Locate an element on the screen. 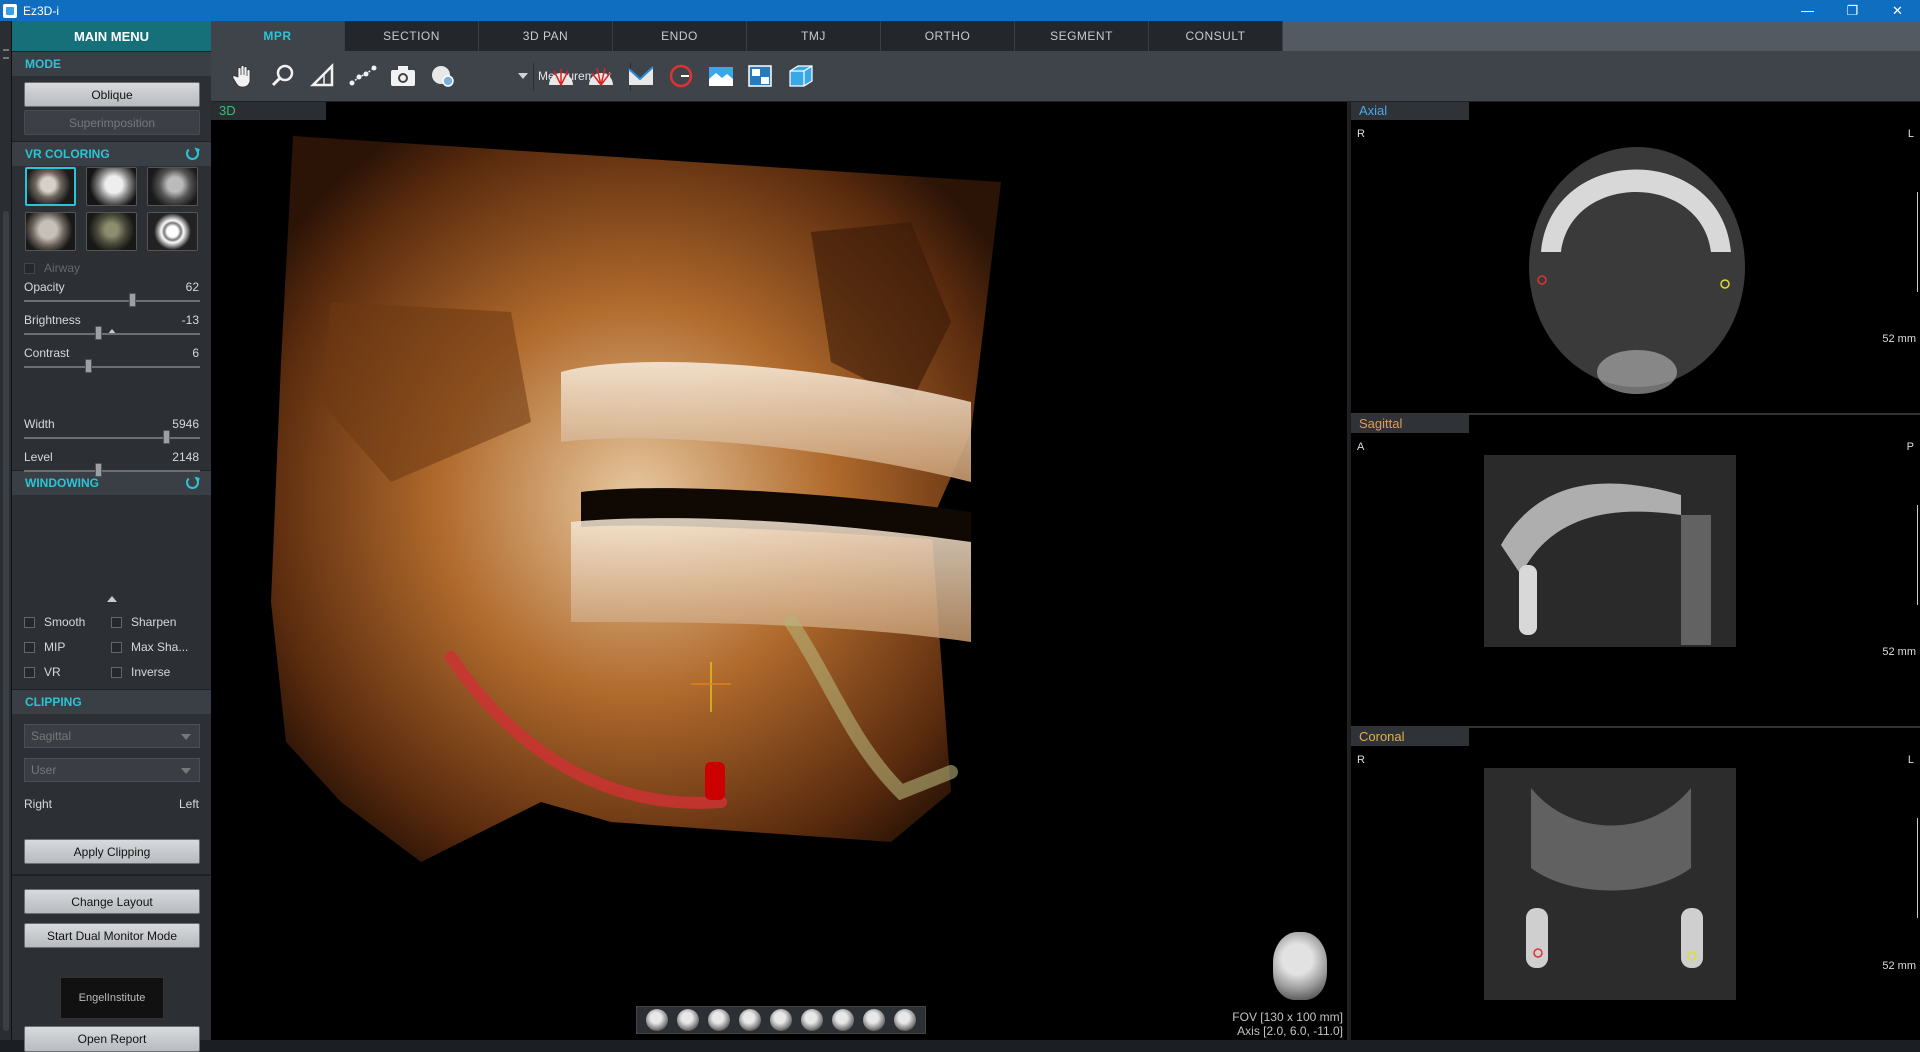 The image size is (1920, 1052). oblique-button: Oblique is located at coordinates (112, 94).